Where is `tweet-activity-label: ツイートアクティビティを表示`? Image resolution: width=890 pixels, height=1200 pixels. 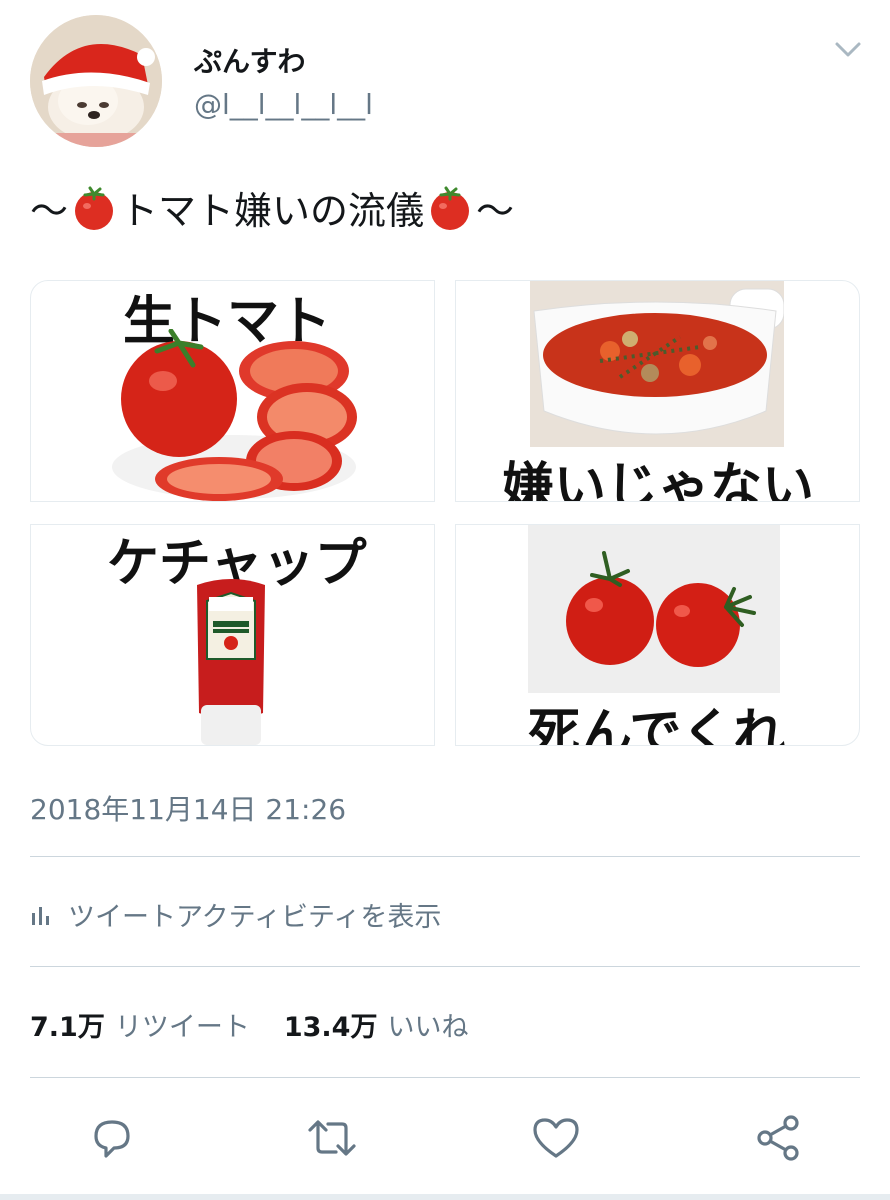
tweet-activity-label: ツイートアクティビティを表示 is located at coordinates (255, 917).